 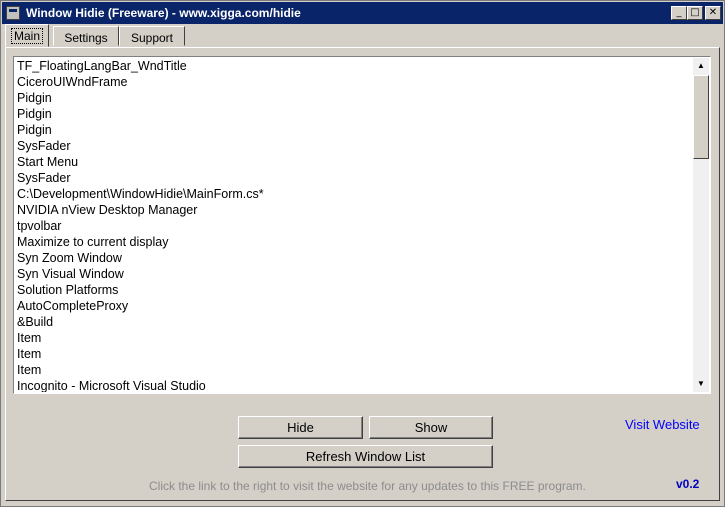 I want to click on maximize-button: □, so click(x=695, y=13).